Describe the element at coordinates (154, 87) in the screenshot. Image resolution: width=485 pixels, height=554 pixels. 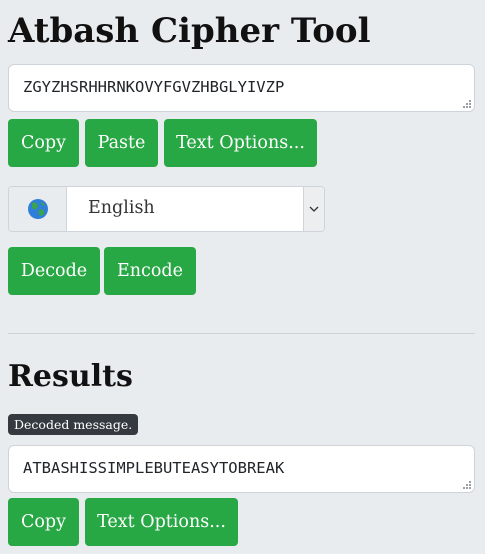
I see `cipher-input-text: ZGYZHSRHHRNKOVYFGVZHBGLYIVZP` at that location.